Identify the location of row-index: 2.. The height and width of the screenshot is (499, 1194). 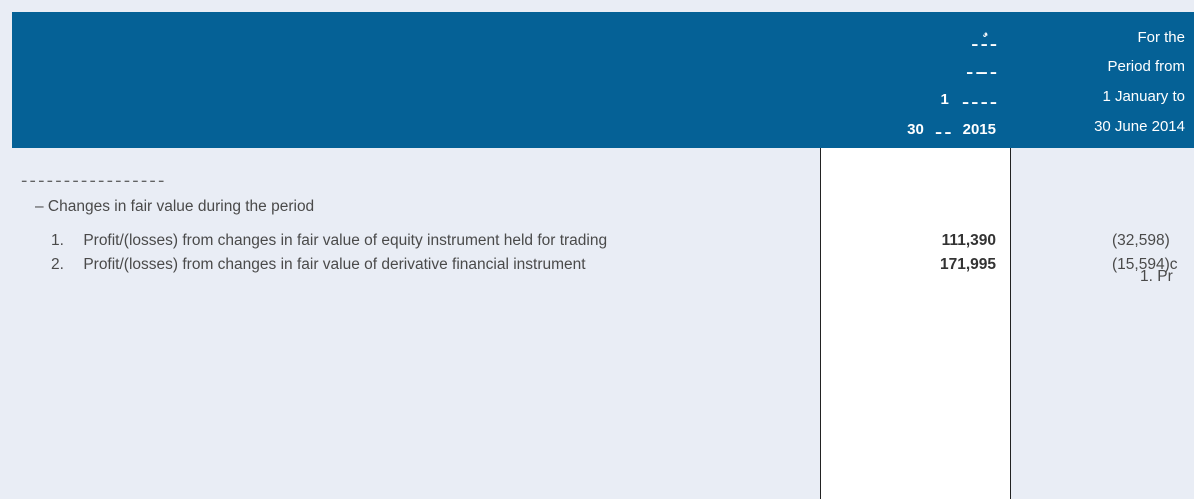
(57, 264).